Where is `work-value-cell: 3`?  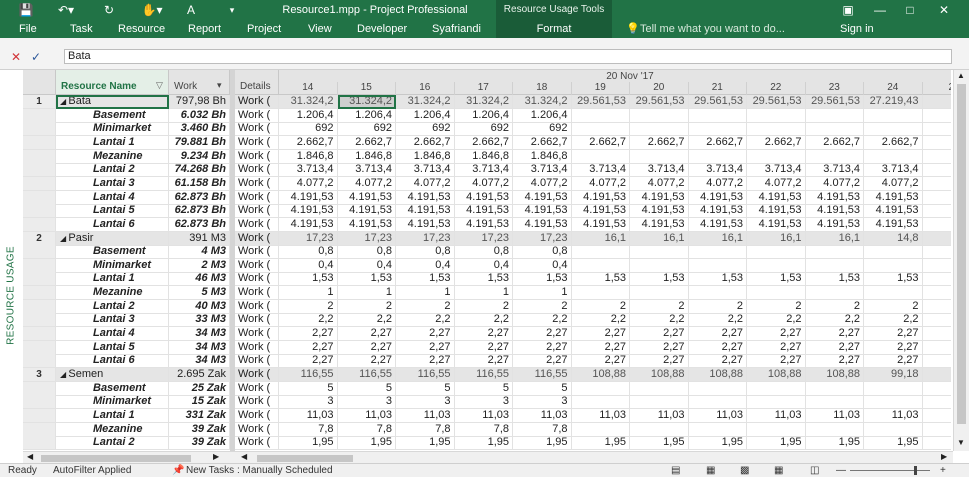
work-value-cell: 3 is located at coordinates (366, 402).